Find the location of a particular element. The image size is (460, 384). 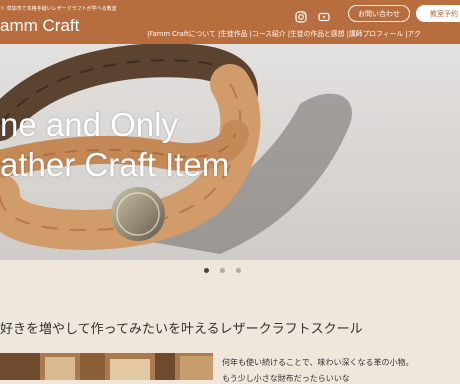

nav-item-access: |アク is located at coordinates (413, 34).